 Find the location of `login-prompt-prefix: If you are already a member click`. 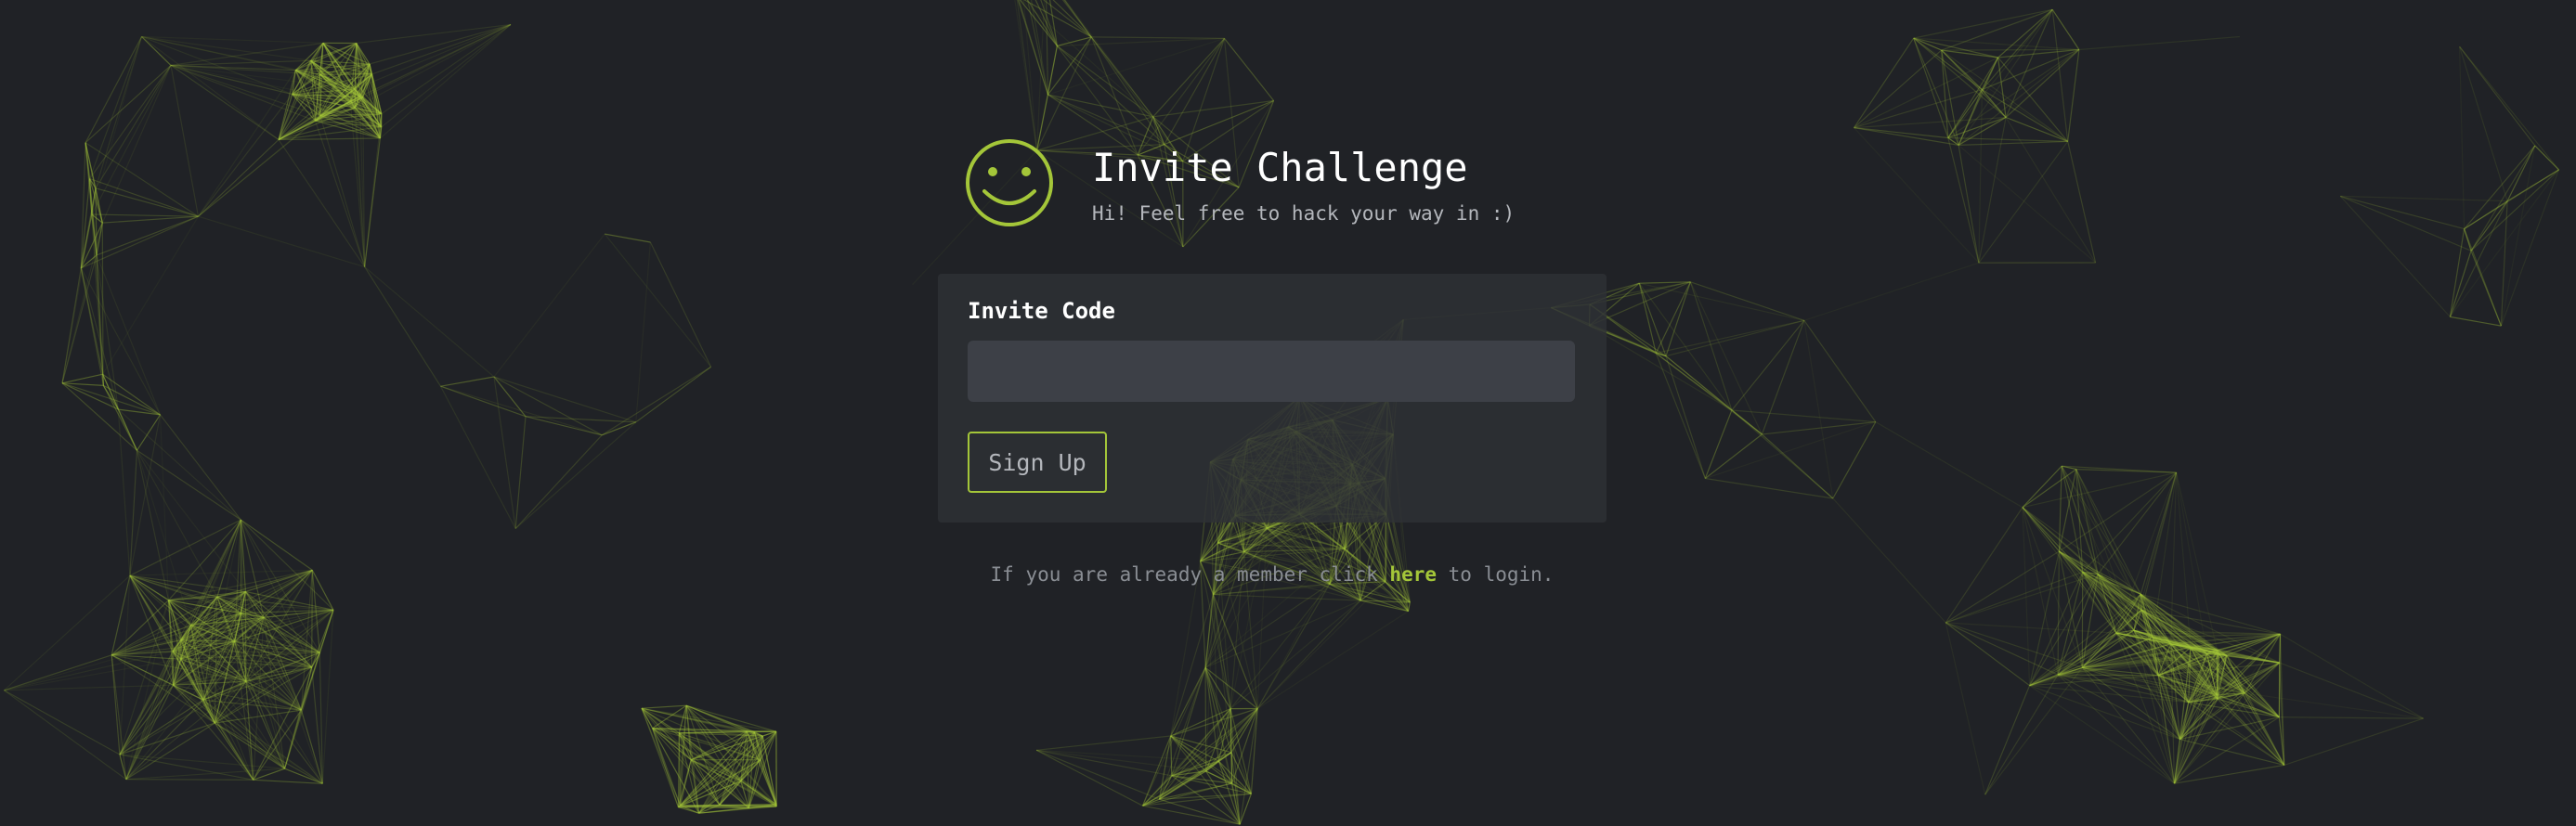

login-prompt-prefix: If you are already a member click is located at coordinates (1184, 574).